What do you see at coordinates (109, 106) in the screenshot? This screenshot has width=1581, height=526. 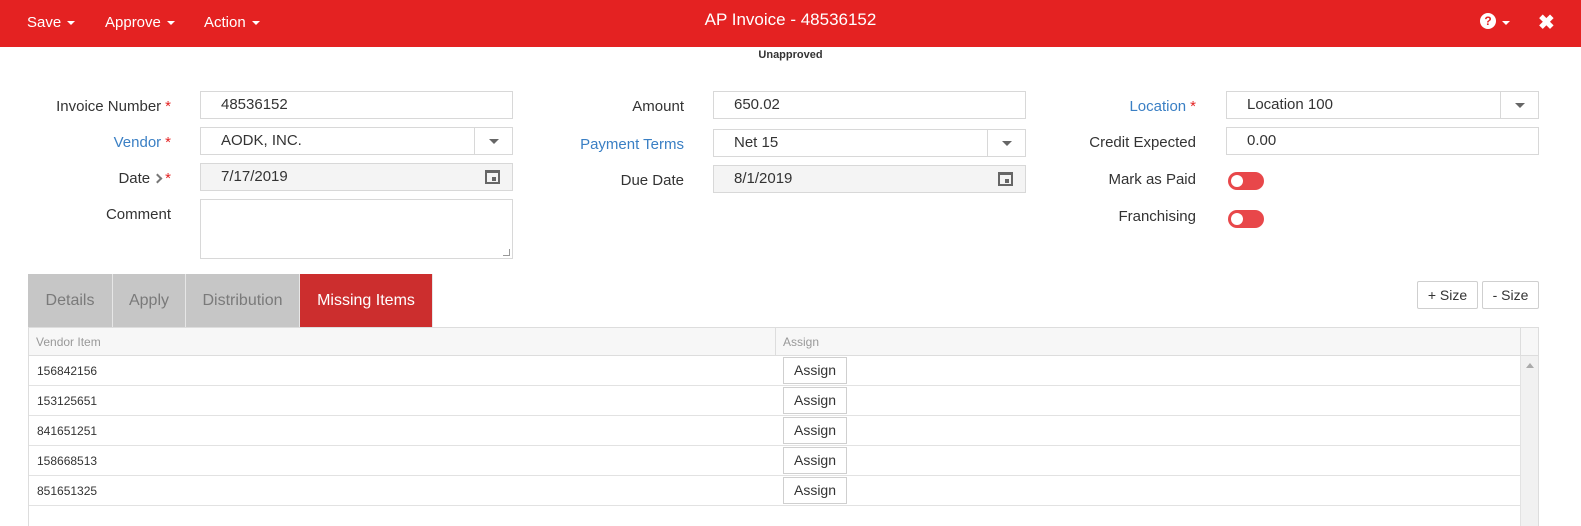 I see `invoice-number-label-text: Invoice Number` at bounding box center [109, 106].